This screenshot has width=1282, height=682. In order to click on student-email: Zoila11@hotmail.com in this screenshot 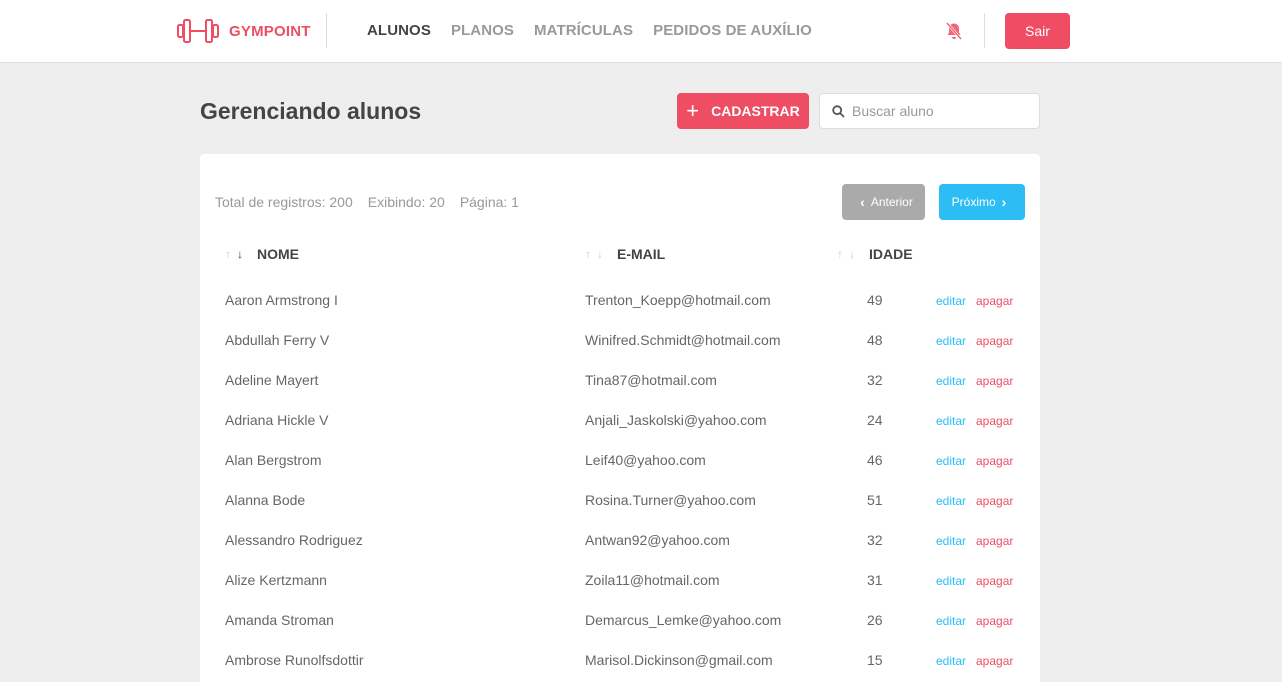, I will do `click(652, 580)`.